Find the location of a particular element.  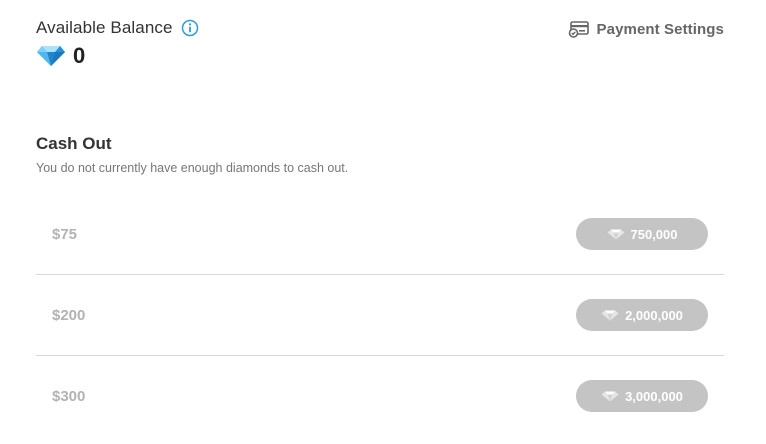

tier-amount: $300 is located at coordinates (69, 396).